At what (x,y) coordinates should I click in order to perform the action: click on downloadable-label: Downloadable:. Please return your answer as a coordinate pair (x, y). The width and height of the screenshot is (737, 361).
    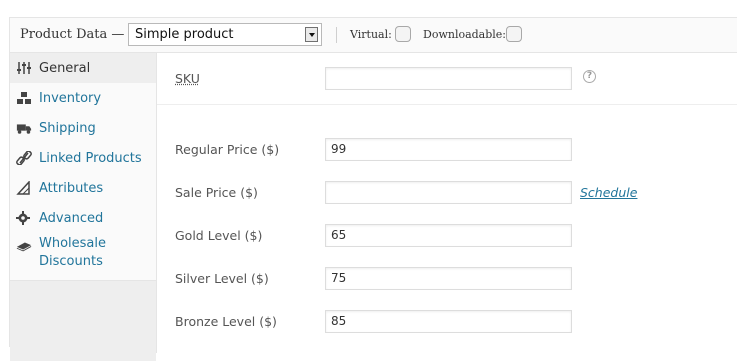
    Looking at the image, I should click on (465, 34).